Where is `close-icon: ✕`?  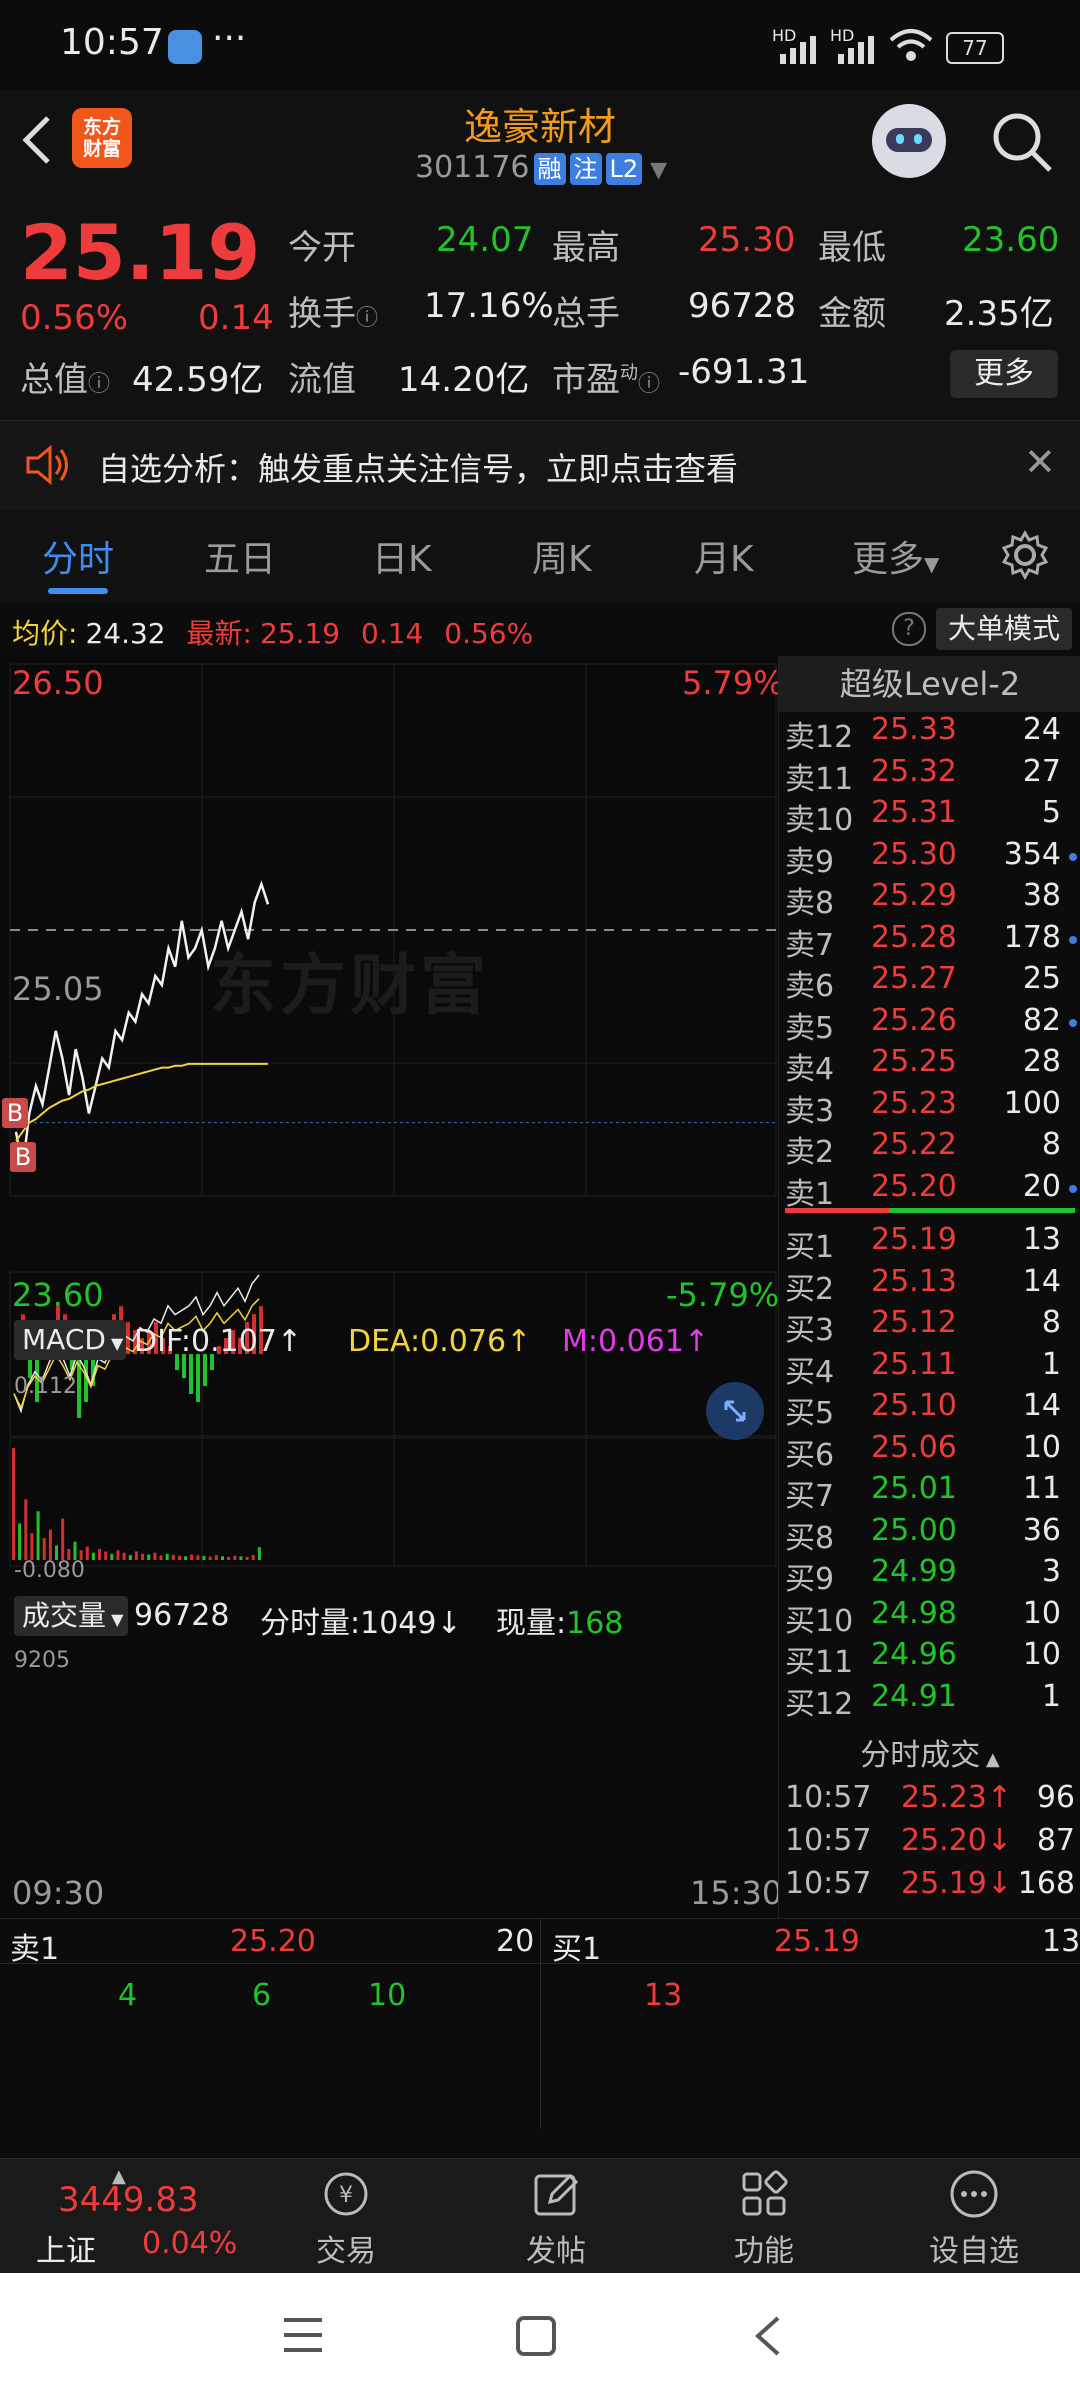
close-icon: ✕ is located at coordinates (1040, 462).